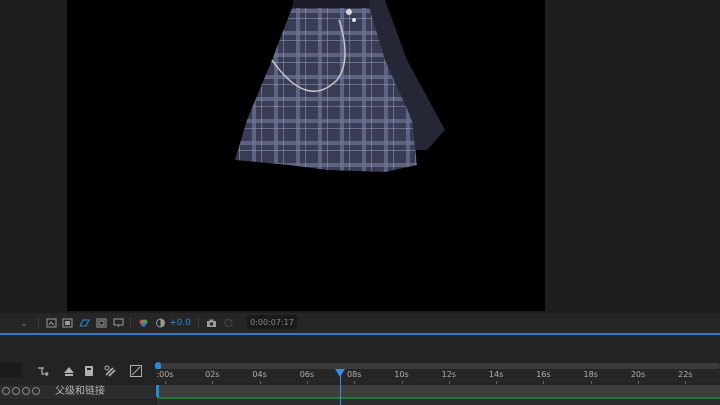 The width and height of the screenshot is (720, 405). I want to click on video-eye-icon, so click(6, 391).